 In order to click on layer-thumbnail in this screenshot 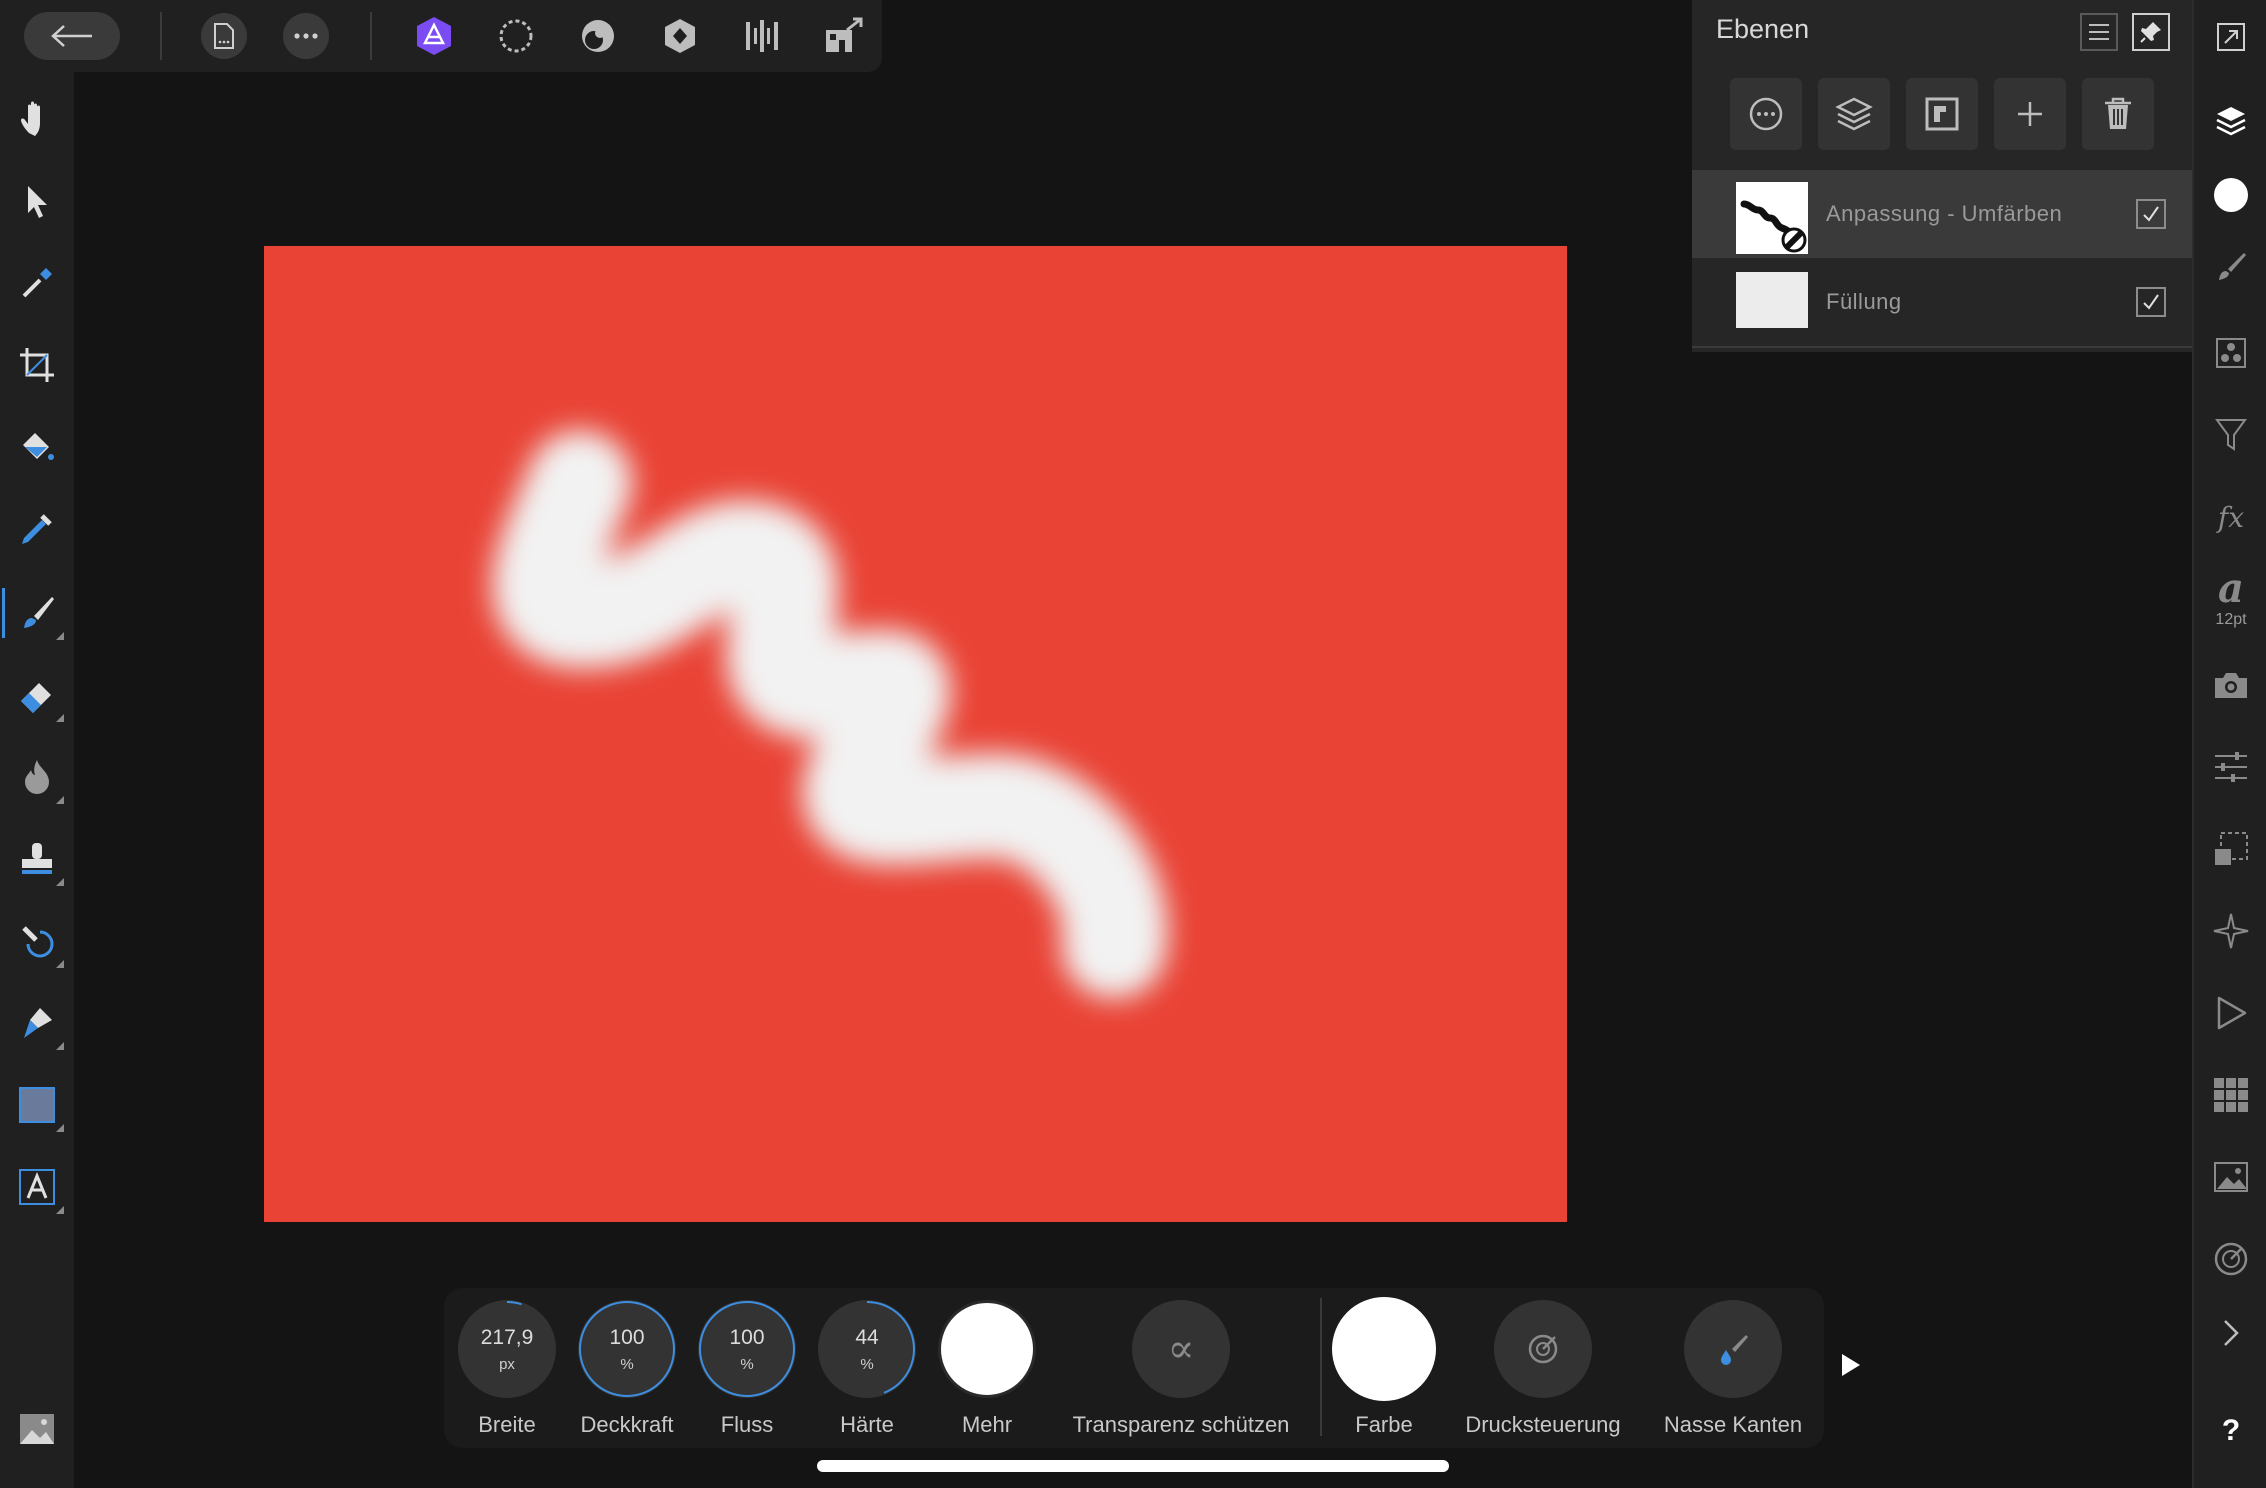, I will do `click(1772, 300)`.